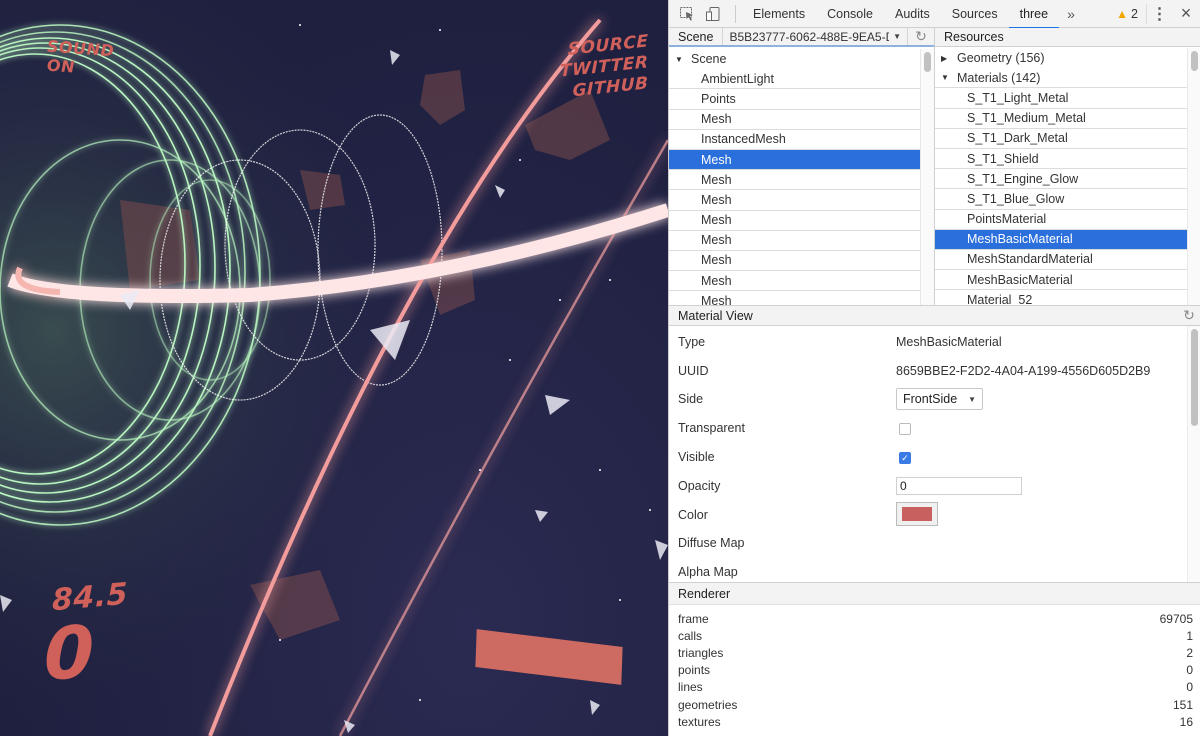  Describe the element at coordinates (815, 36) in the screenshot. I see `scene-select: B5B23777-6062-488E-9EA5-D: ▼` at that location.